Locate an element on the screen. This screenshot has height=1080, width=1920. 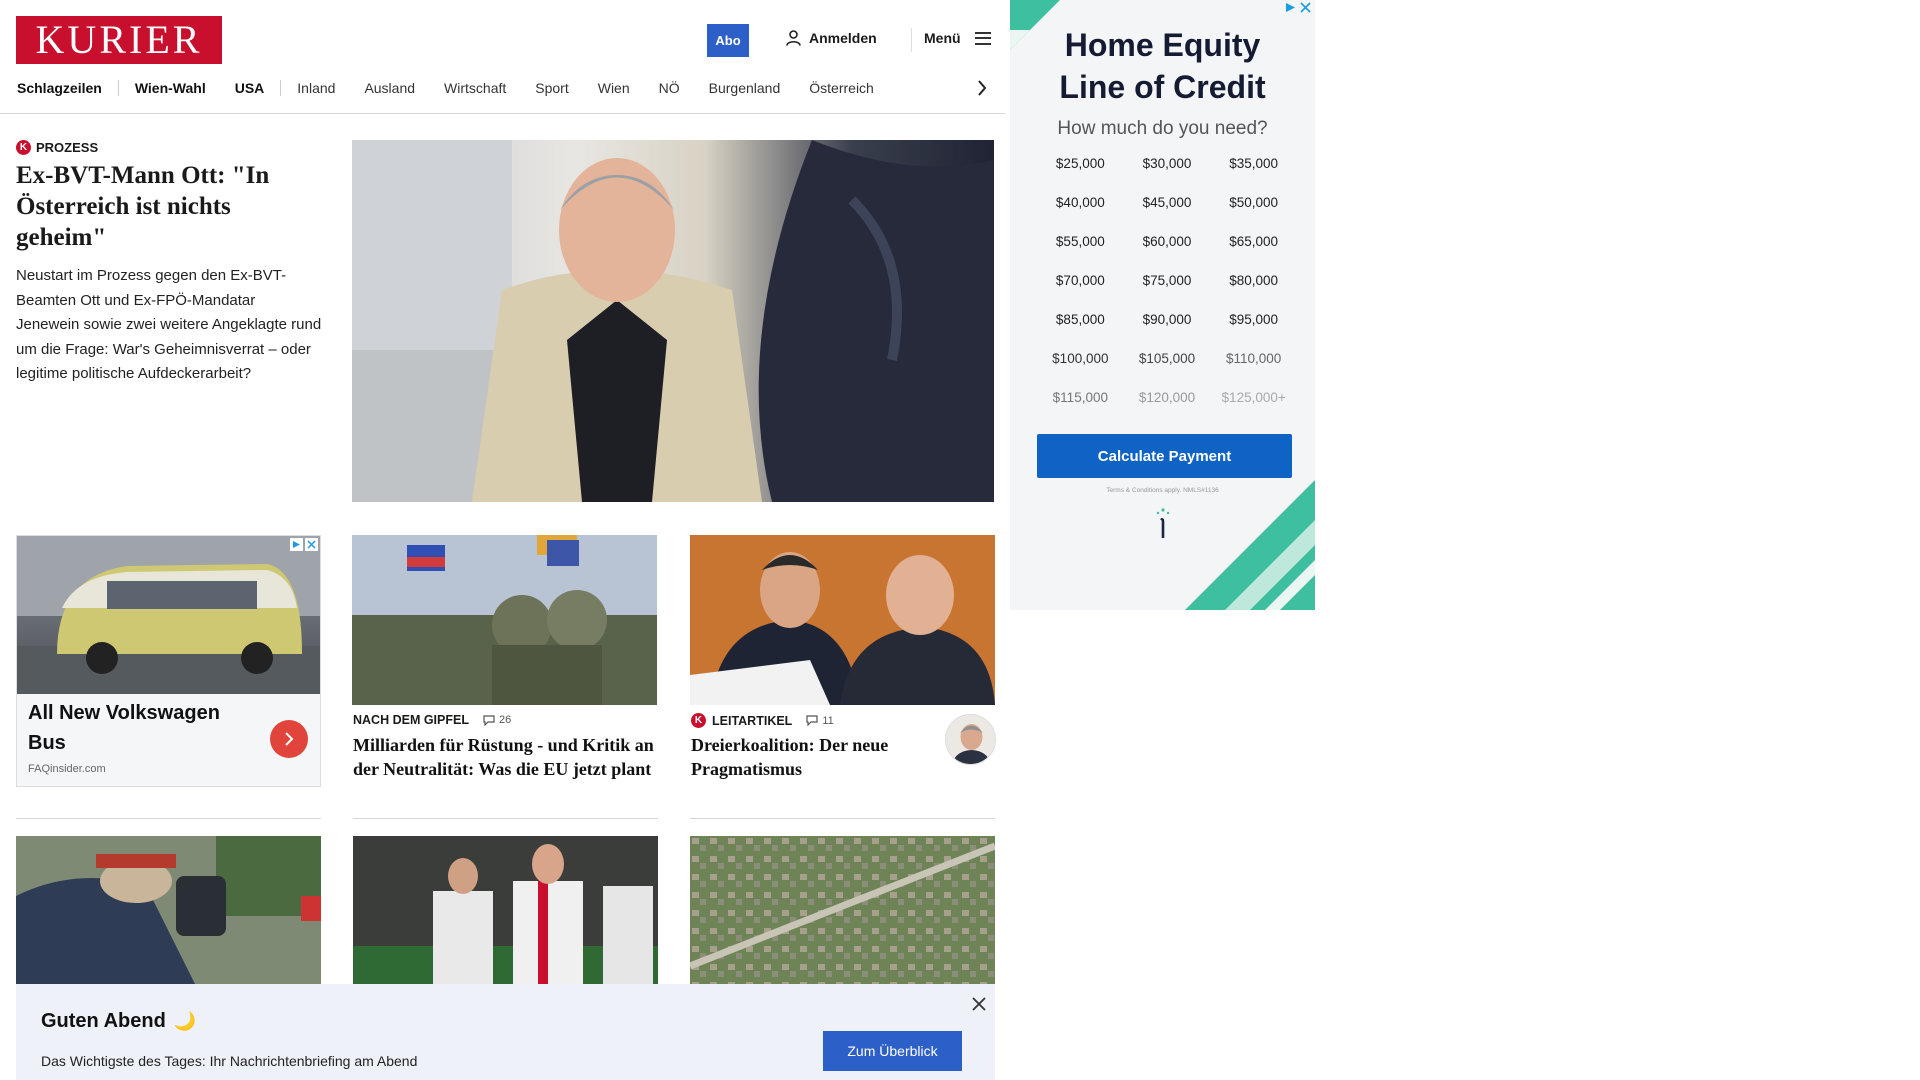
user-icon is located at coordinates (793, 38).